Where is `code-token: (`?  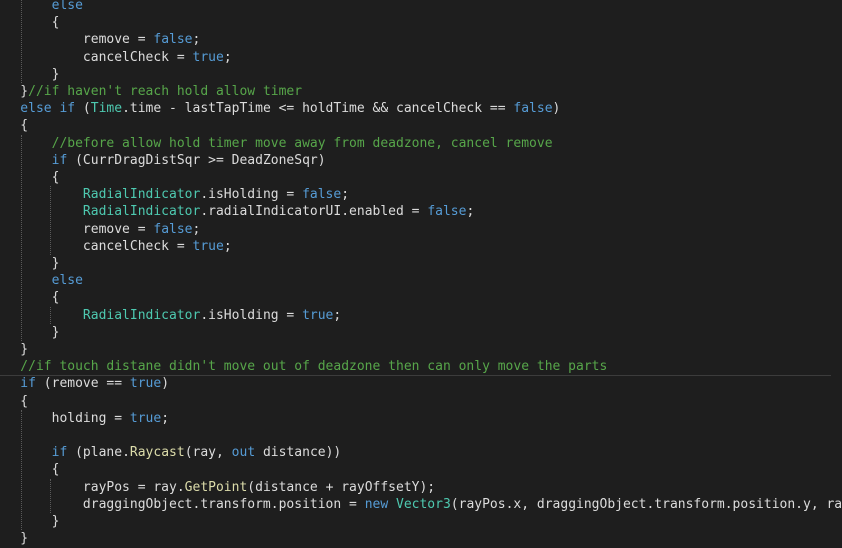 code-token: ( is located at coordinates (83, 109).